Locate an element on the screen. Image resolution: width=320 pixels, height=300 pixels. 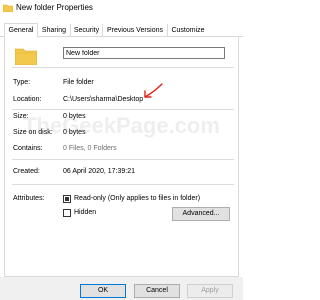
tab-sharing: Sharing is located at coordinates (54, 30).